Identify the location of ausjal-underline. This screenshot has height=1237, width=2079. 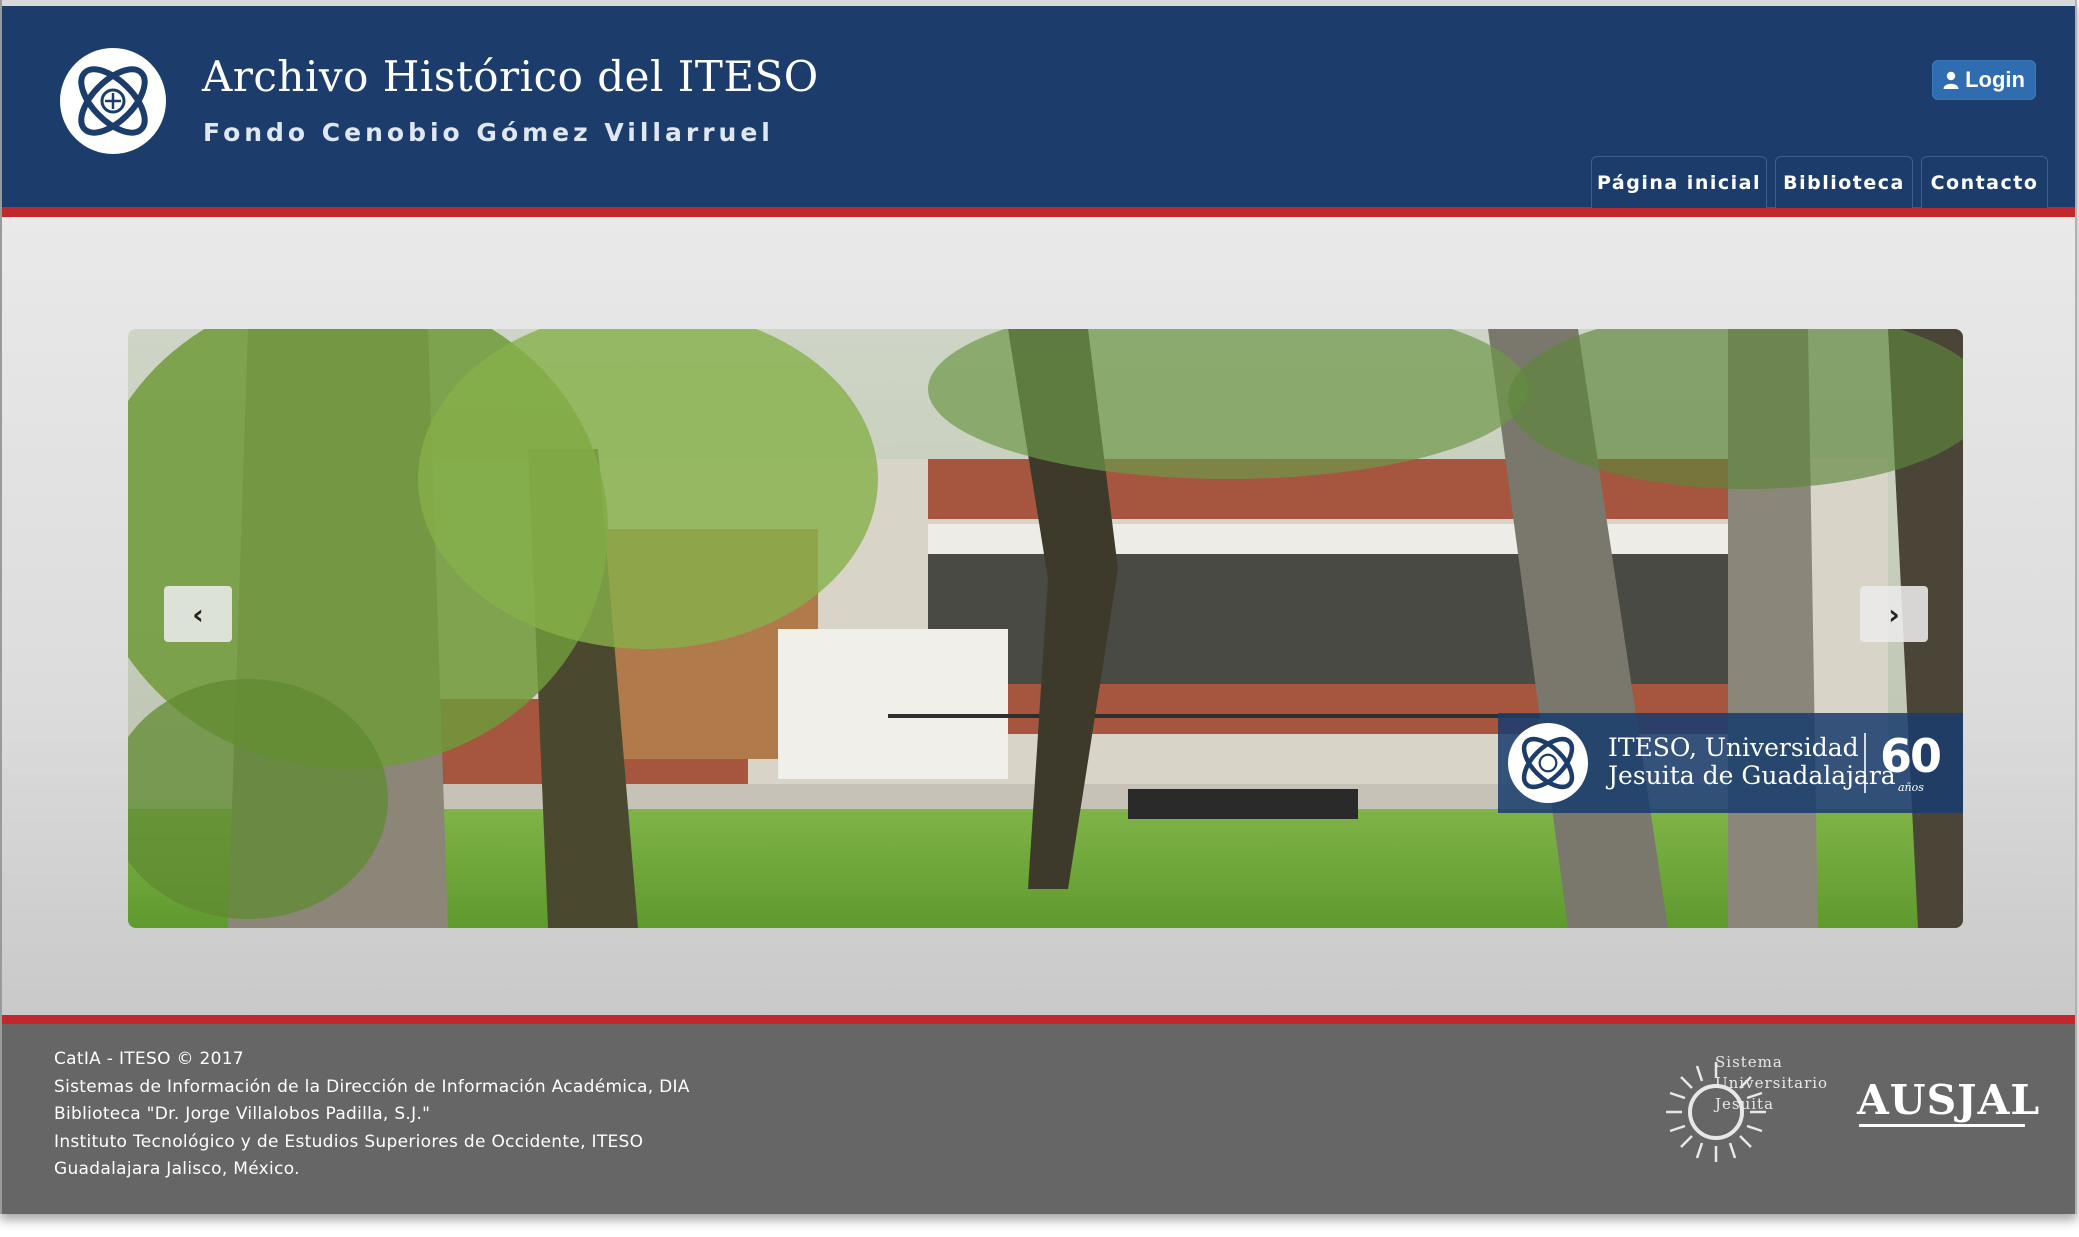
(1942, 1125).